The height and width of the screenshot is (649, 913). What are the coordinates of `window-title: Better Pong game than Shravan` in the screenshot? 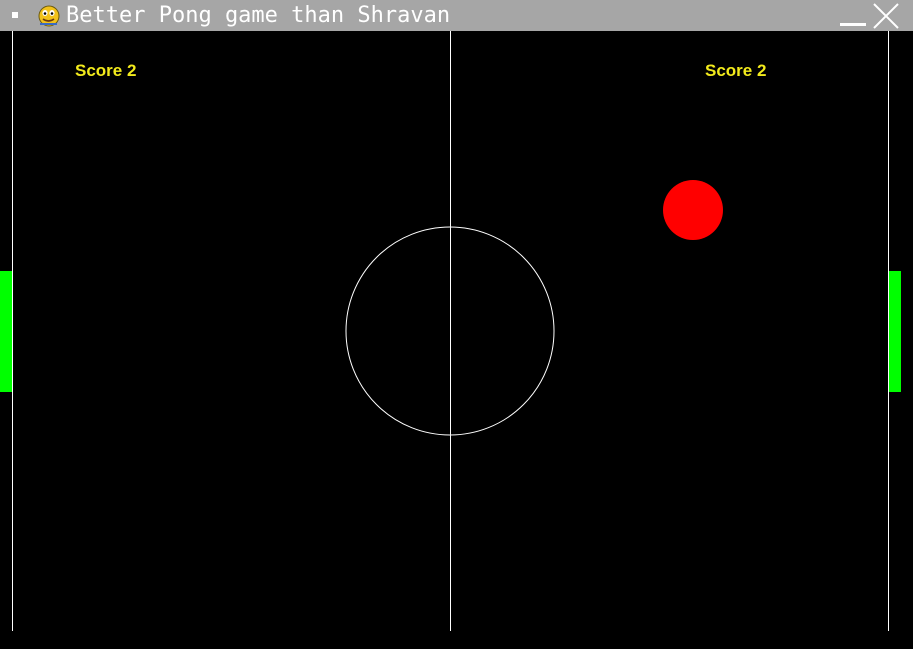 It's located at (258, 15).